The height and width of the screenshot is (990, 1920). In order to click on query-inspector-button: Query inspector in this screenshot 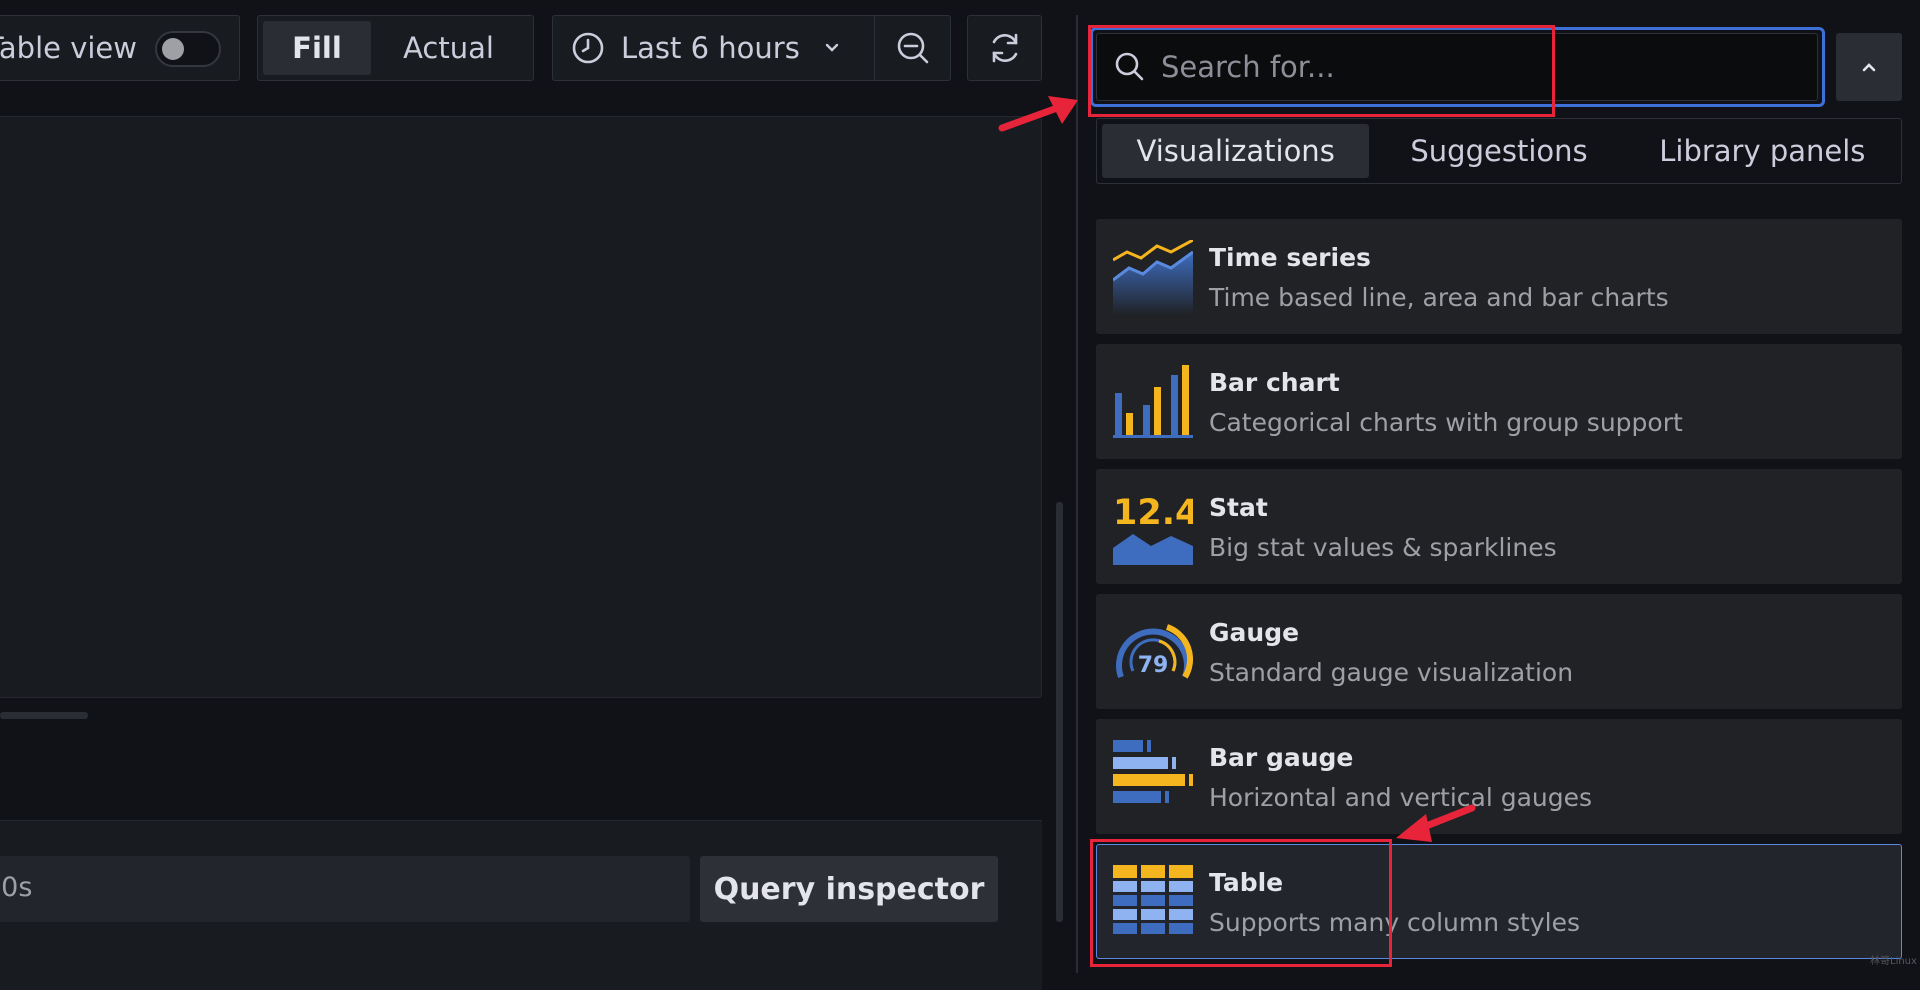, I will do `click(849, 889)`.